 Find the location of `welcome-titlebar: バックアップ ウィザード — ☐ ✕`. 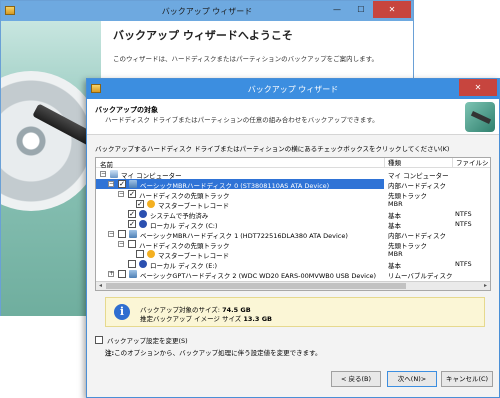

welcome-titlebar: バックアップ ウィザード — ☐ ✕ is located at coordinates (207, 11).